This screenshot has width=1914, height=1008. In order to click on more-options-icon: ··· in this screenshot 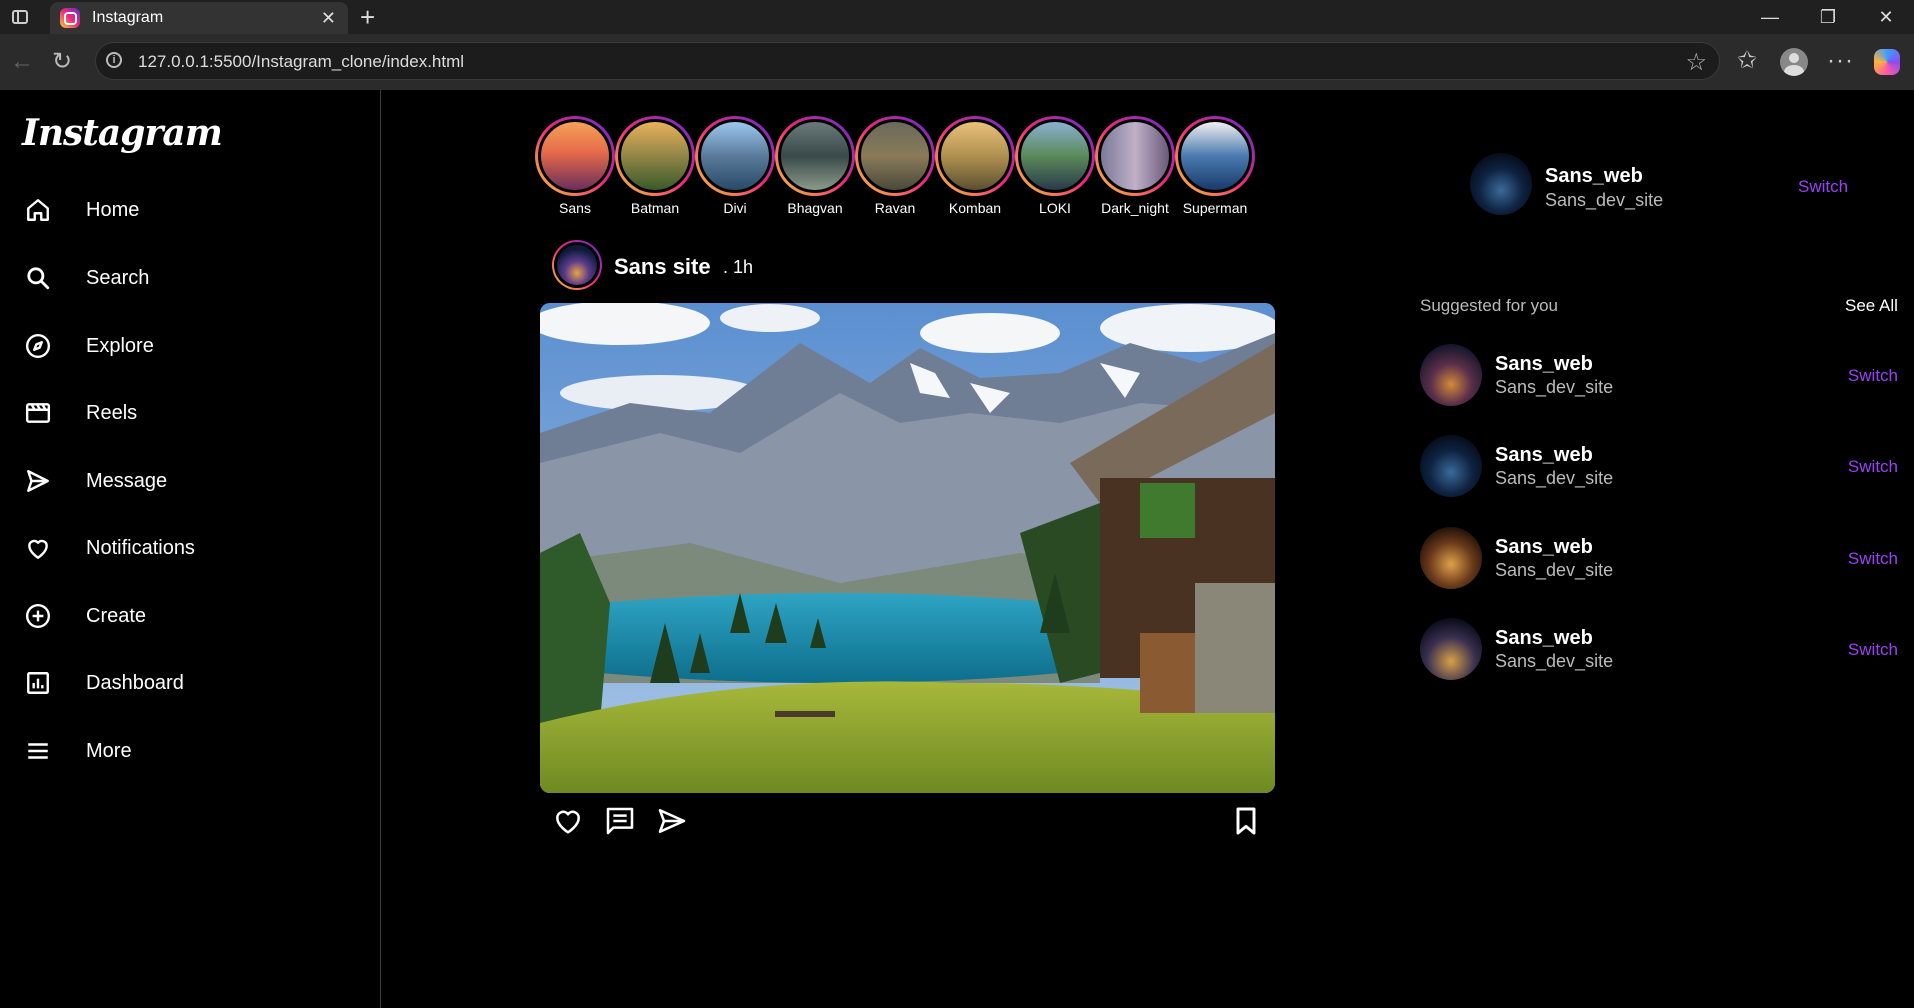, I will do `click(1840, 61)`.